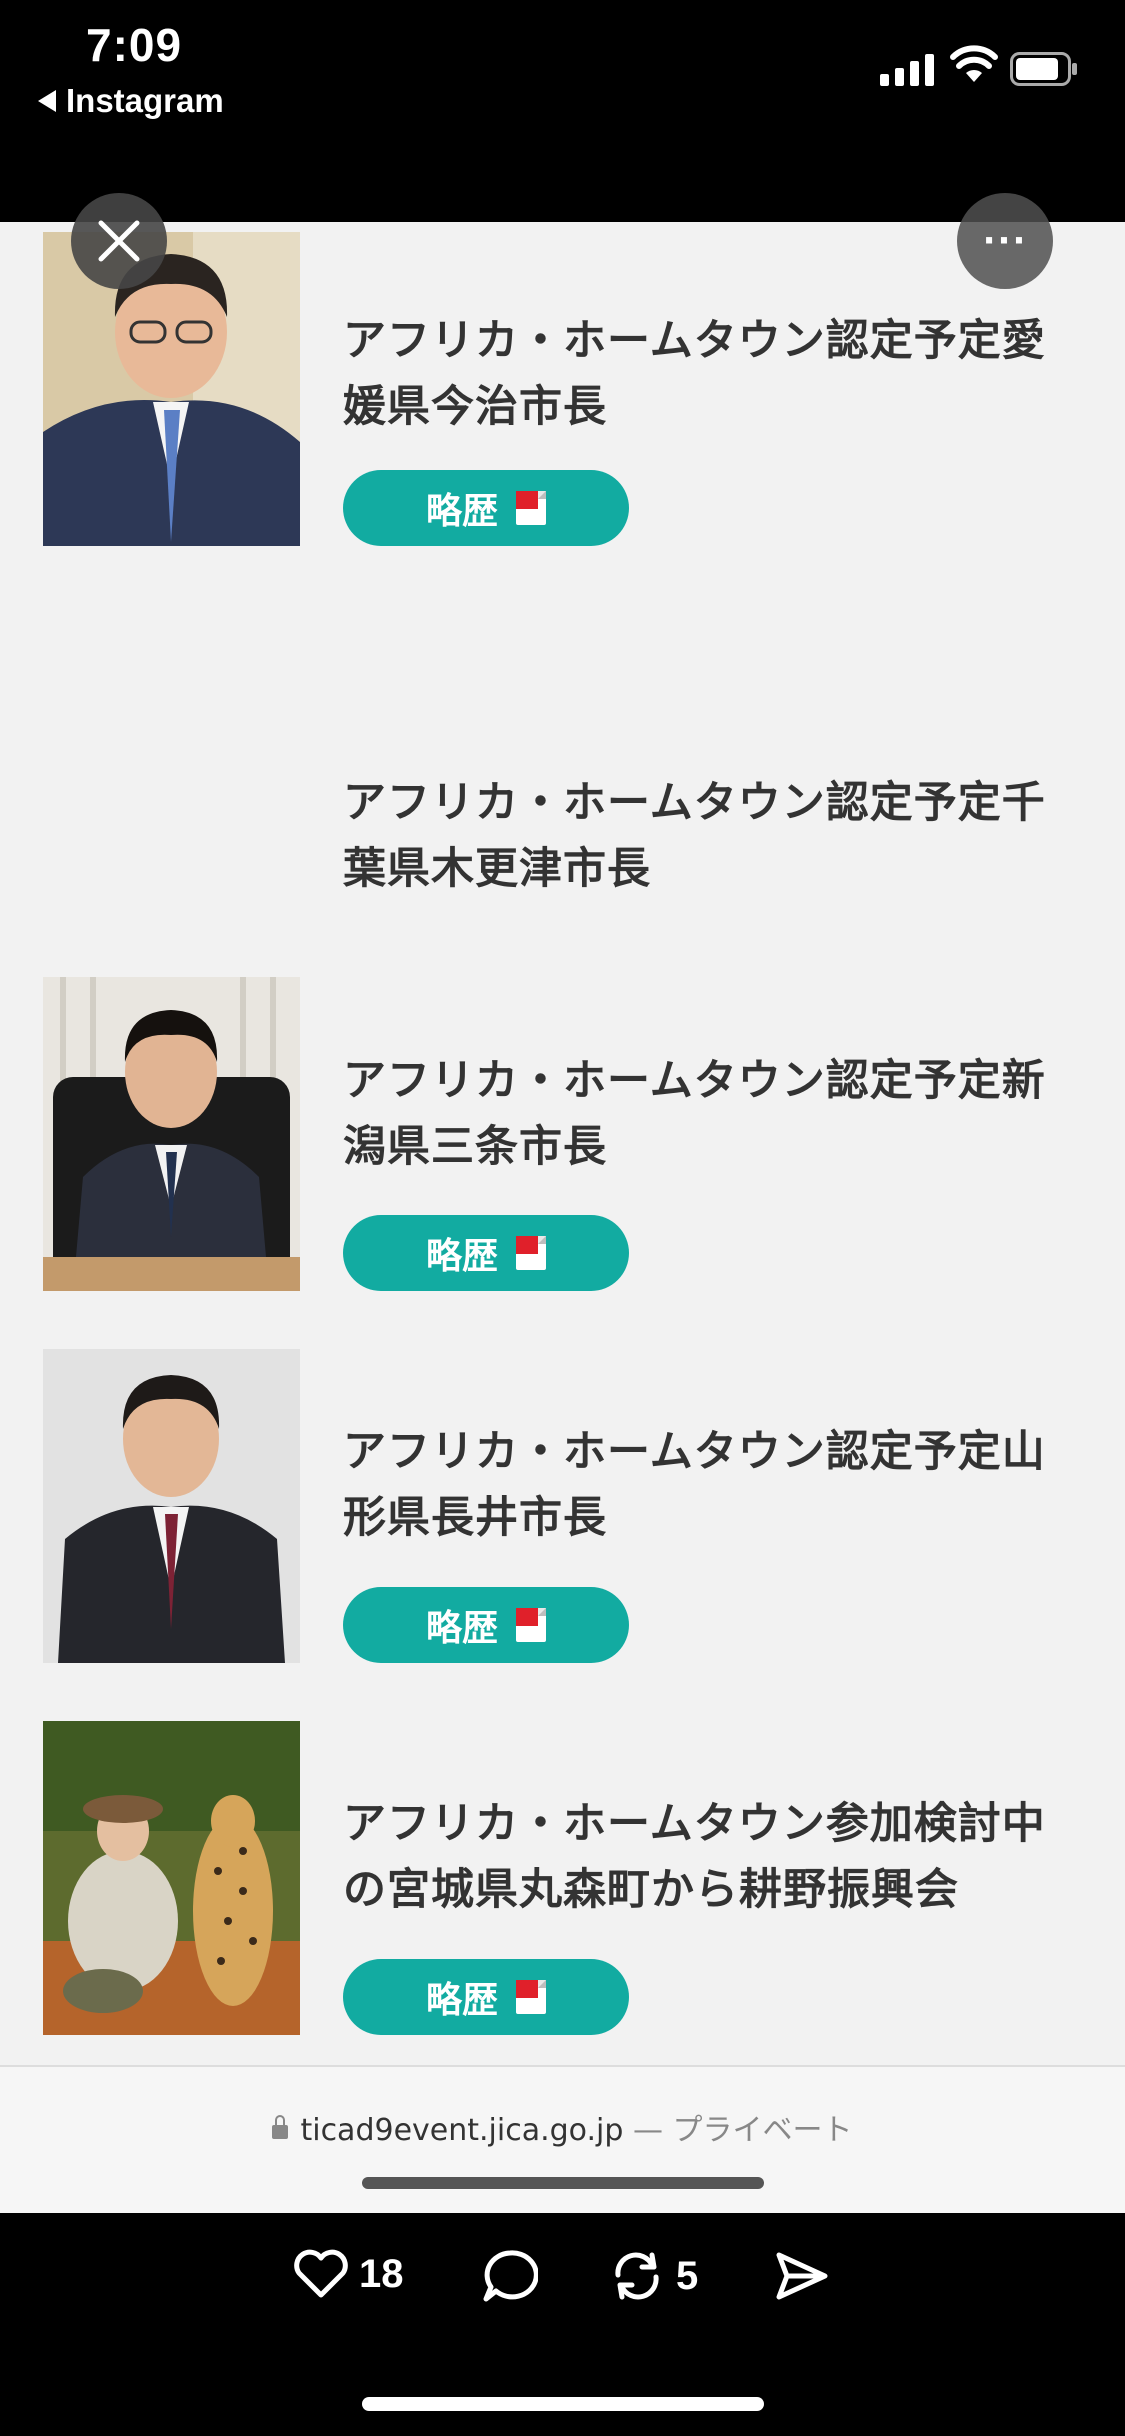  I want to click on ellipsis-icon: ···, so click(1005, 241).